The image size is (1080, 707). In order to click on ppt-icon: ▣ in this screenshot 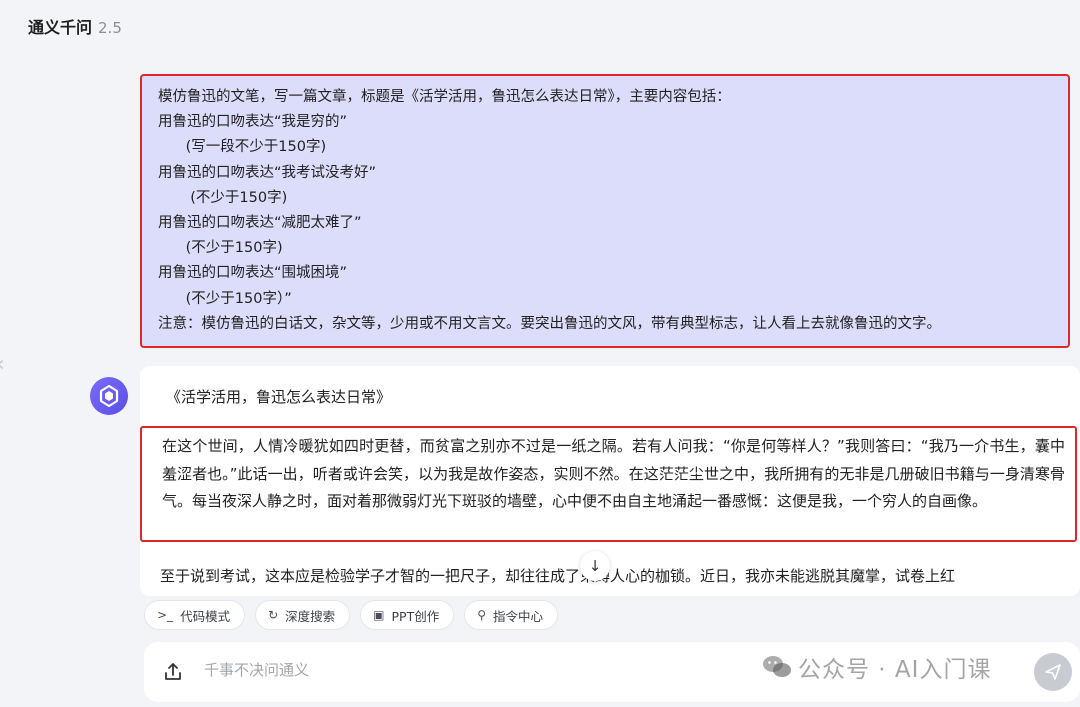, I will do `click(379, 615)`.